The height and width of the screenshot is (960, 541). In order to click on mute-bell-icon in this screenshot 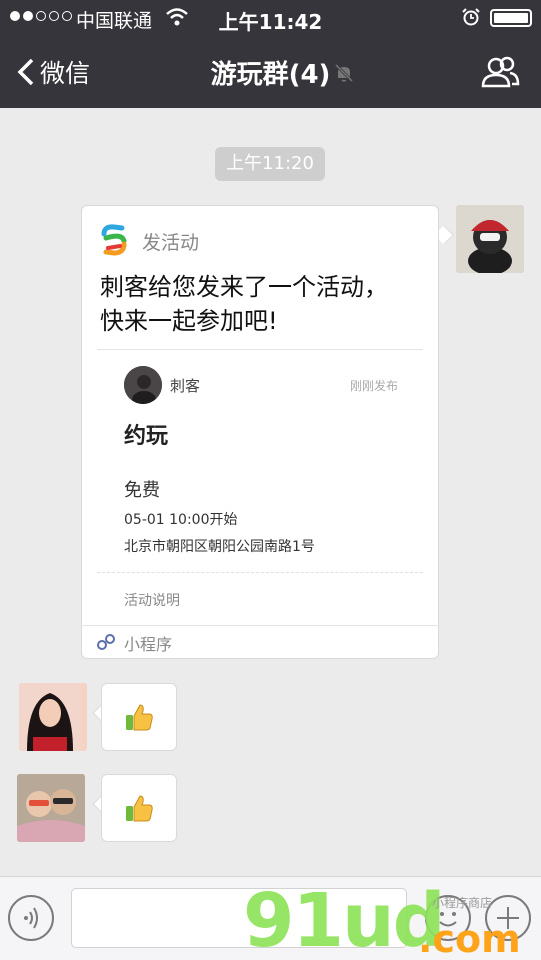, I will do `click(344, 73)`.